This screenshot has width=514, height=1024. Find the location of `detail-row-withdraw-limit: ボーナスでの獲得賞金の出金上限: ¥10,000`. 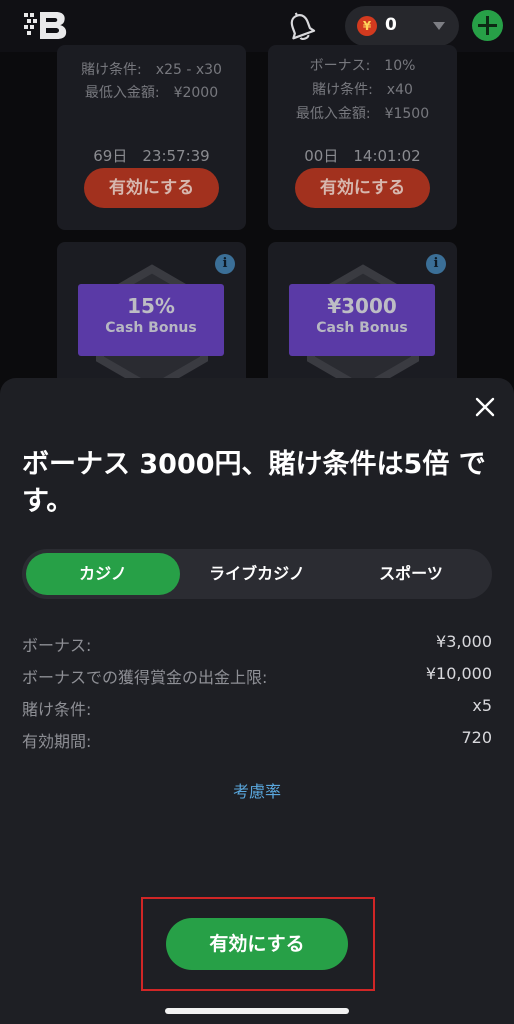

detail-row-withdraw-limit: ボーナスでの獲得賞金の出金上限: ¥10,000 is located at coordinates (257, 677).